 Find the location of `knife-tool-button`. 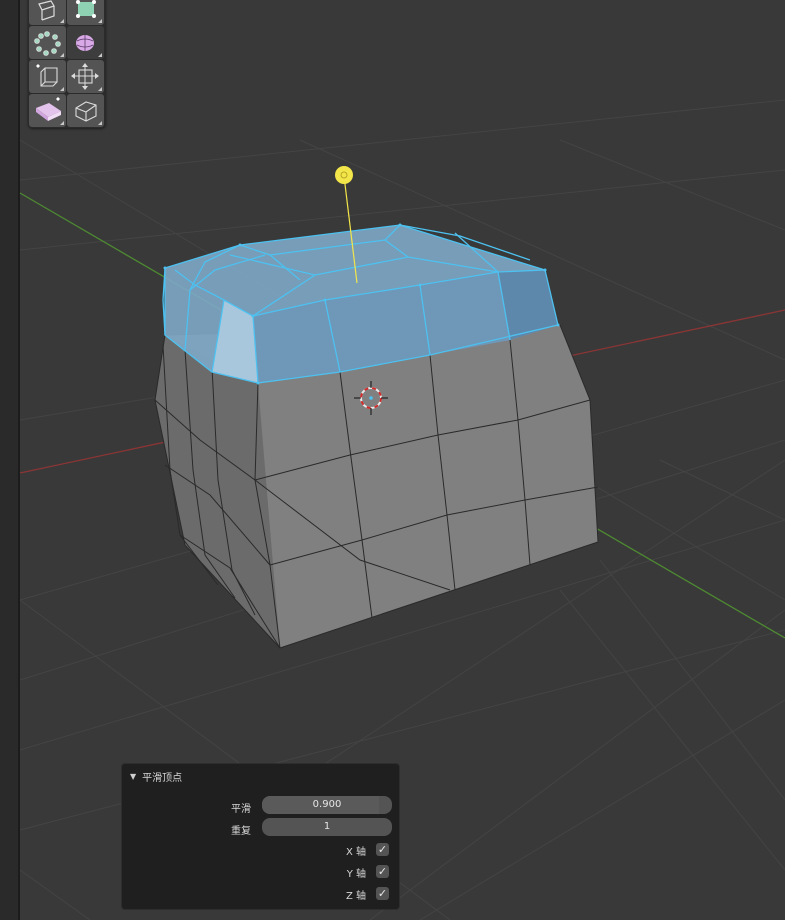

knife-tool-button is located at coordinates (47, 12).